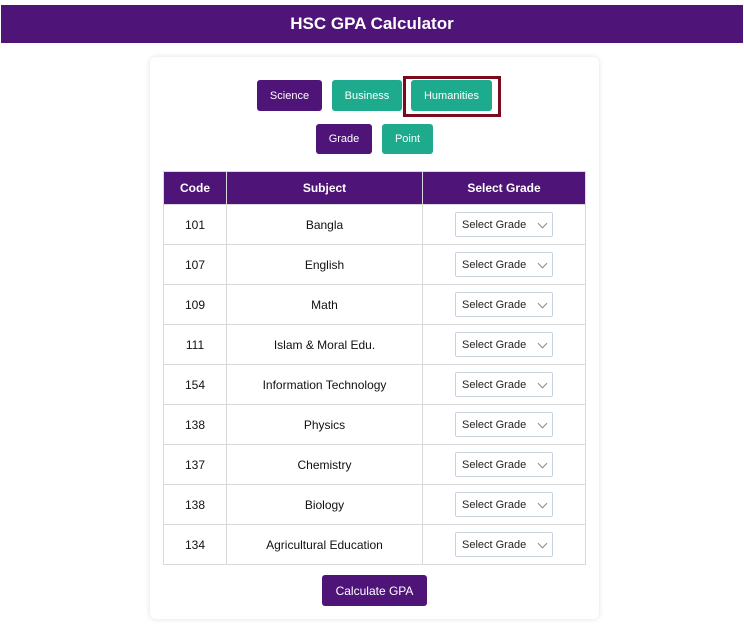 The width and height of the screenshot is (744, 627). Describe the element at coordinates (504, 188) in the screenshot. I see `column-header-select-grade: Select Grade` at that location.